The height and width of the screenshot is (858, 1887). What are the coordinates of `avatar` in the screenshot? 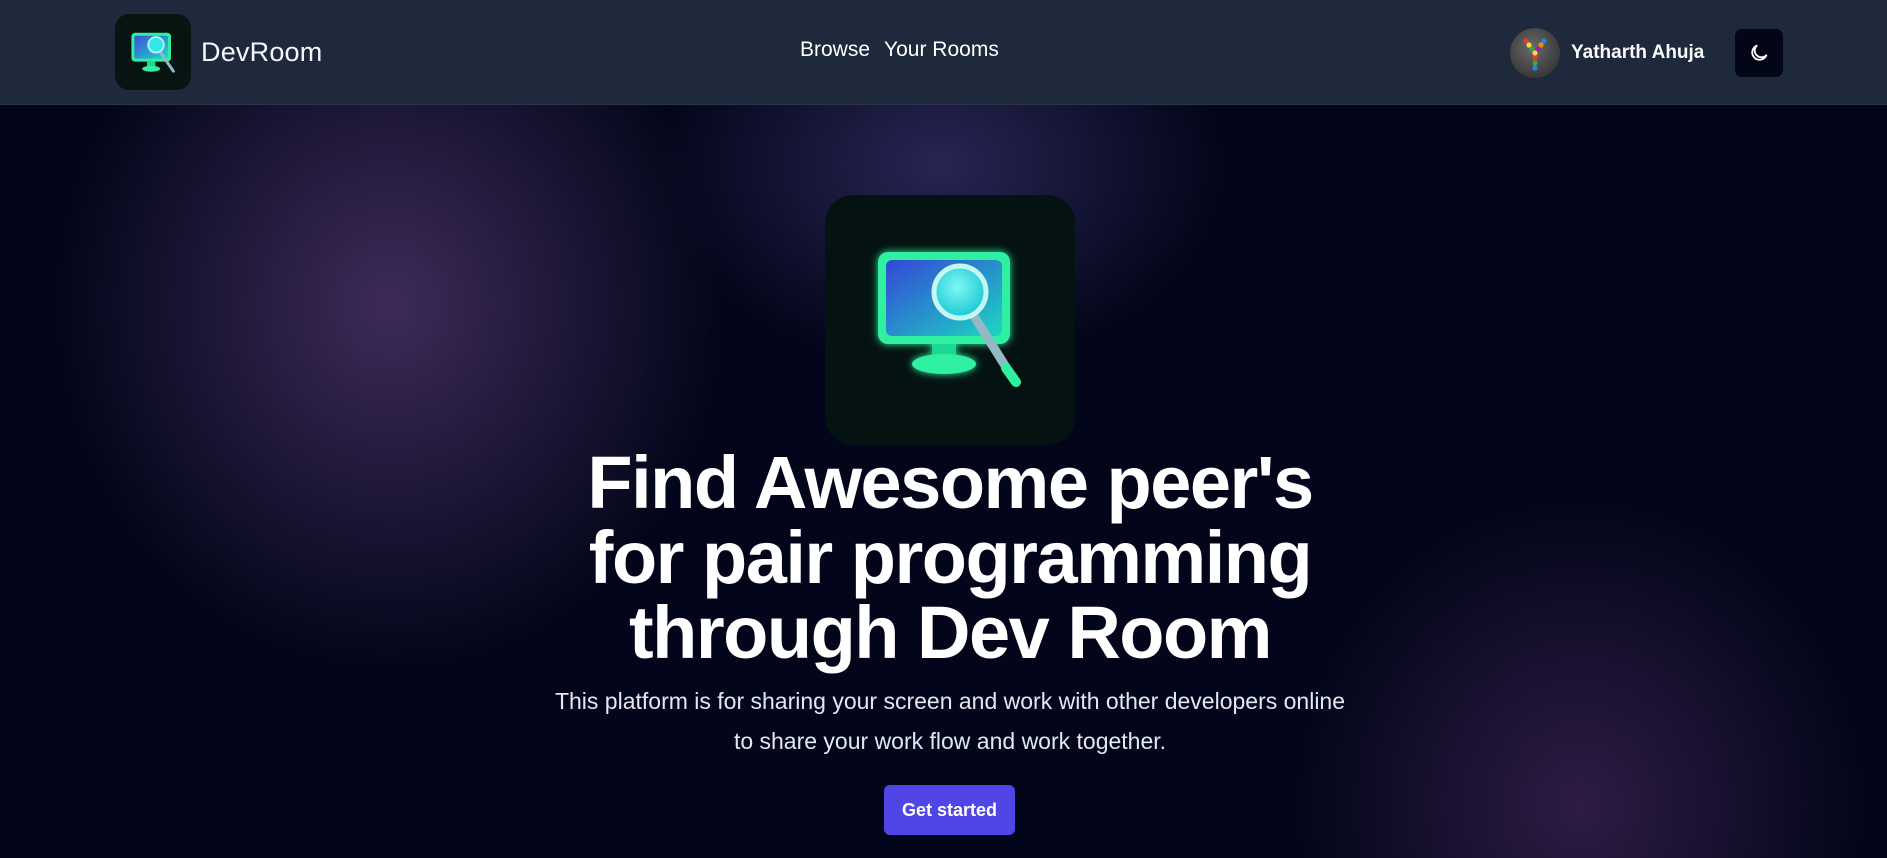 It's located at (1535, 53).